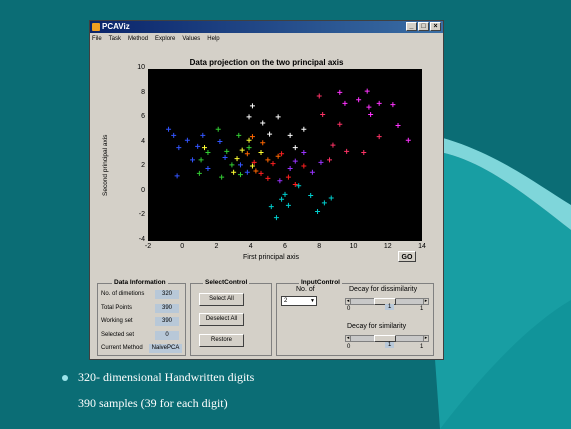 The image size is (571, 429). Describe the element at coordinates (116, 26) in the screenshot. I see `window-title: PCAViz` at that location.